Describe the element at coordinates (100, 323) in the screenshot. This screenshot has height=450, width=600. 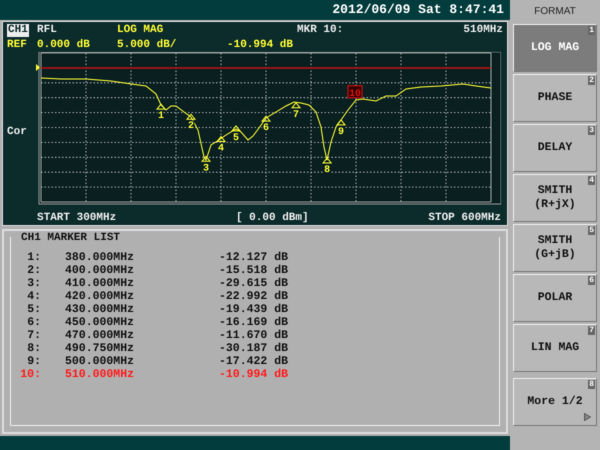
I see `marker-frequency: 450.000MHz` at that location.